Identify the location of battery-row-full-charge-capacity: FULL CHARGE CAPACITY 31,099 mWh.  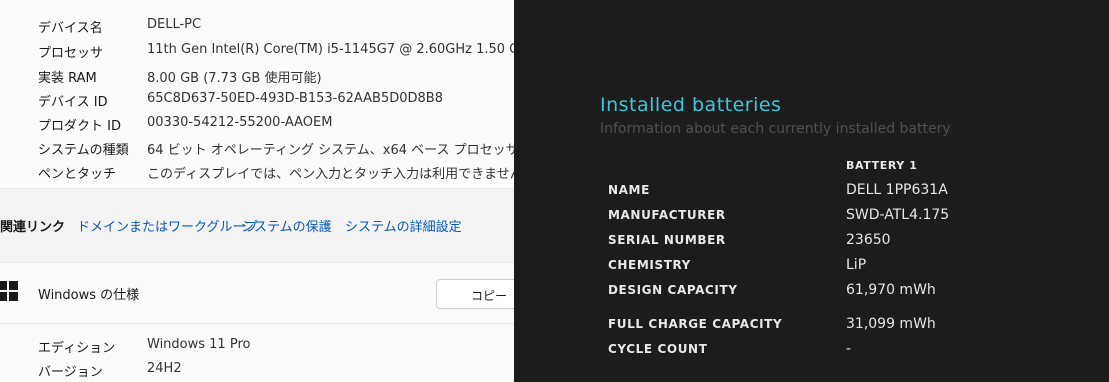
(811, 327).